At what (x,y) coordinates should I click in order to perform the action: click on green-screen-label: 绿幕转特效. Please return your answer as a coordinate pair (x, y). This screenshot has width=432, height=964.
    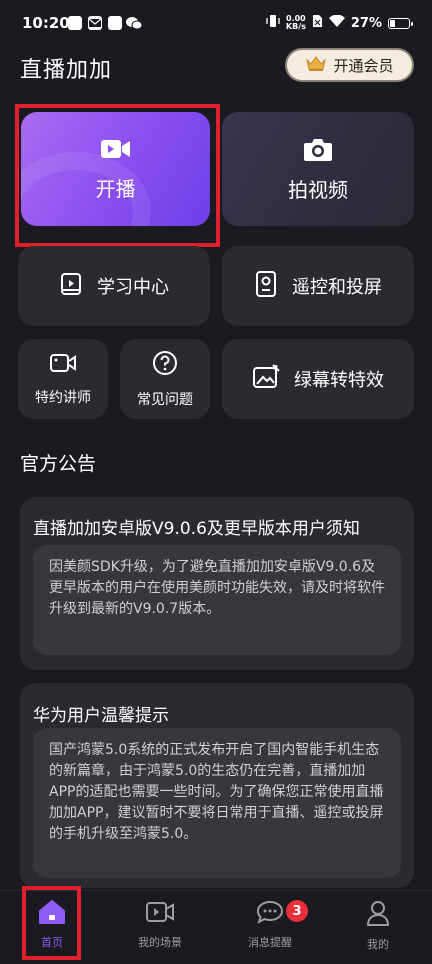
    Looking at the image, I should click on (339, 380).